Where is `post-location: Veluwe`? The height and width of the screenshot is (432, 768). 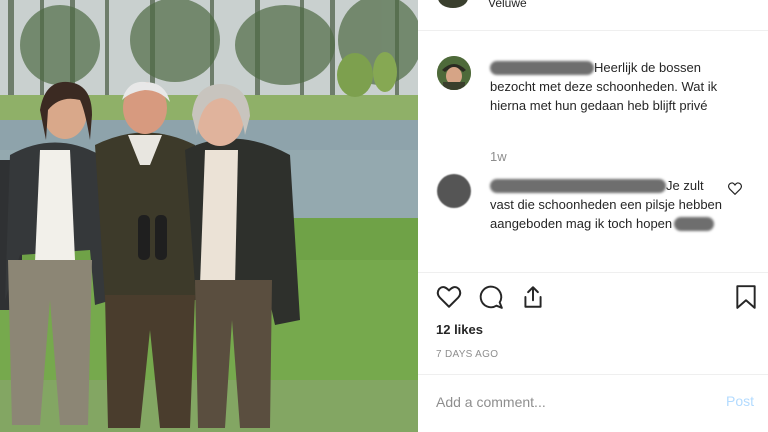 post-location: Veluwe is located at coordinates (507, 5).